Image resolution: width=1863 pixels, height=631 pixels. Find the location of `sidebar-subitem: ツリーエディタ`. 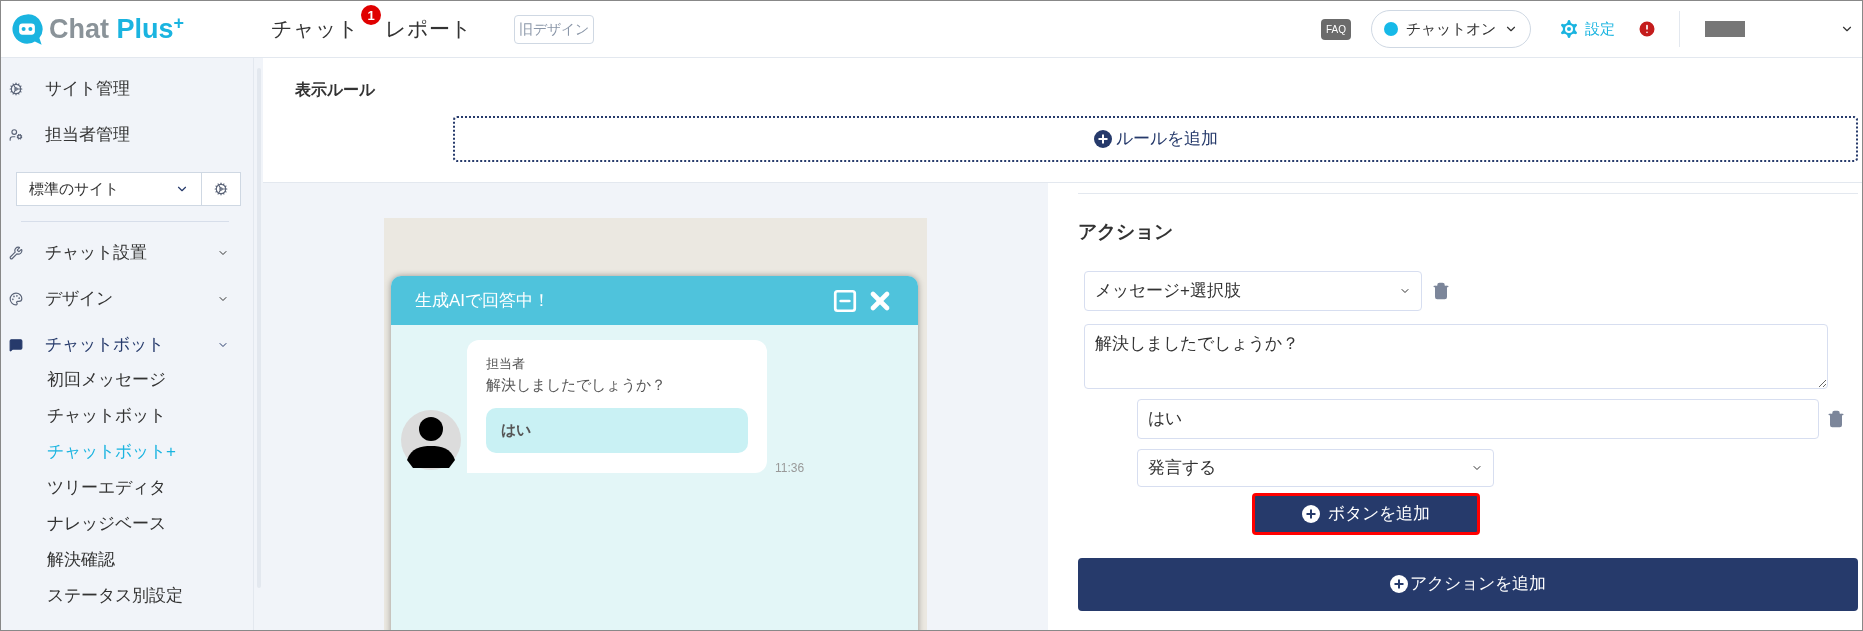

sidebar-subitem: ツリーエディタ is located at coordinates (125, 488).